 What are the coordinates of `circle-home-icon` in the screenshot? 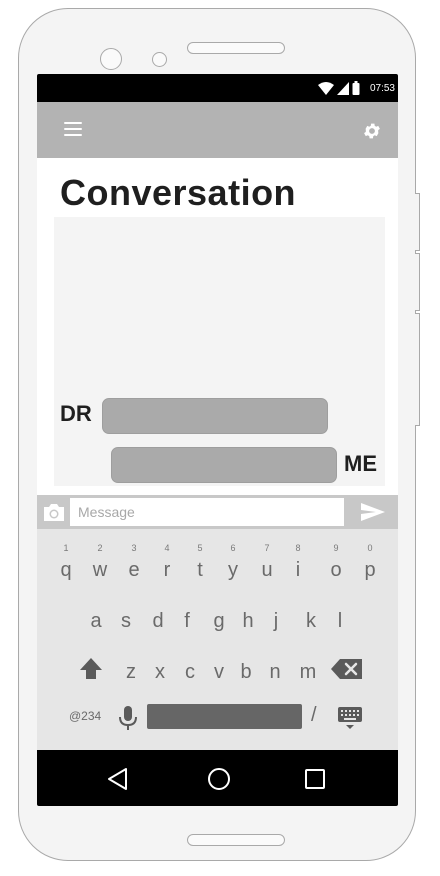 It's located at (219, 779).